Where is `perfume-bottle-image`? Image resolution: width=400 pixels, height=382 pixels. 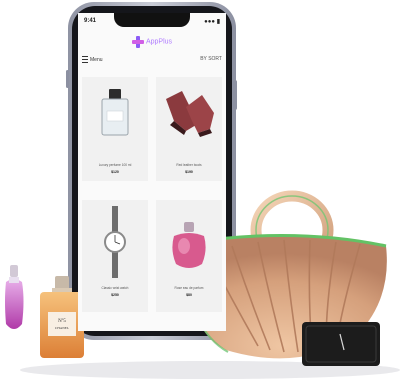
perfume-bottle-image is located at coordinates (115, 112).